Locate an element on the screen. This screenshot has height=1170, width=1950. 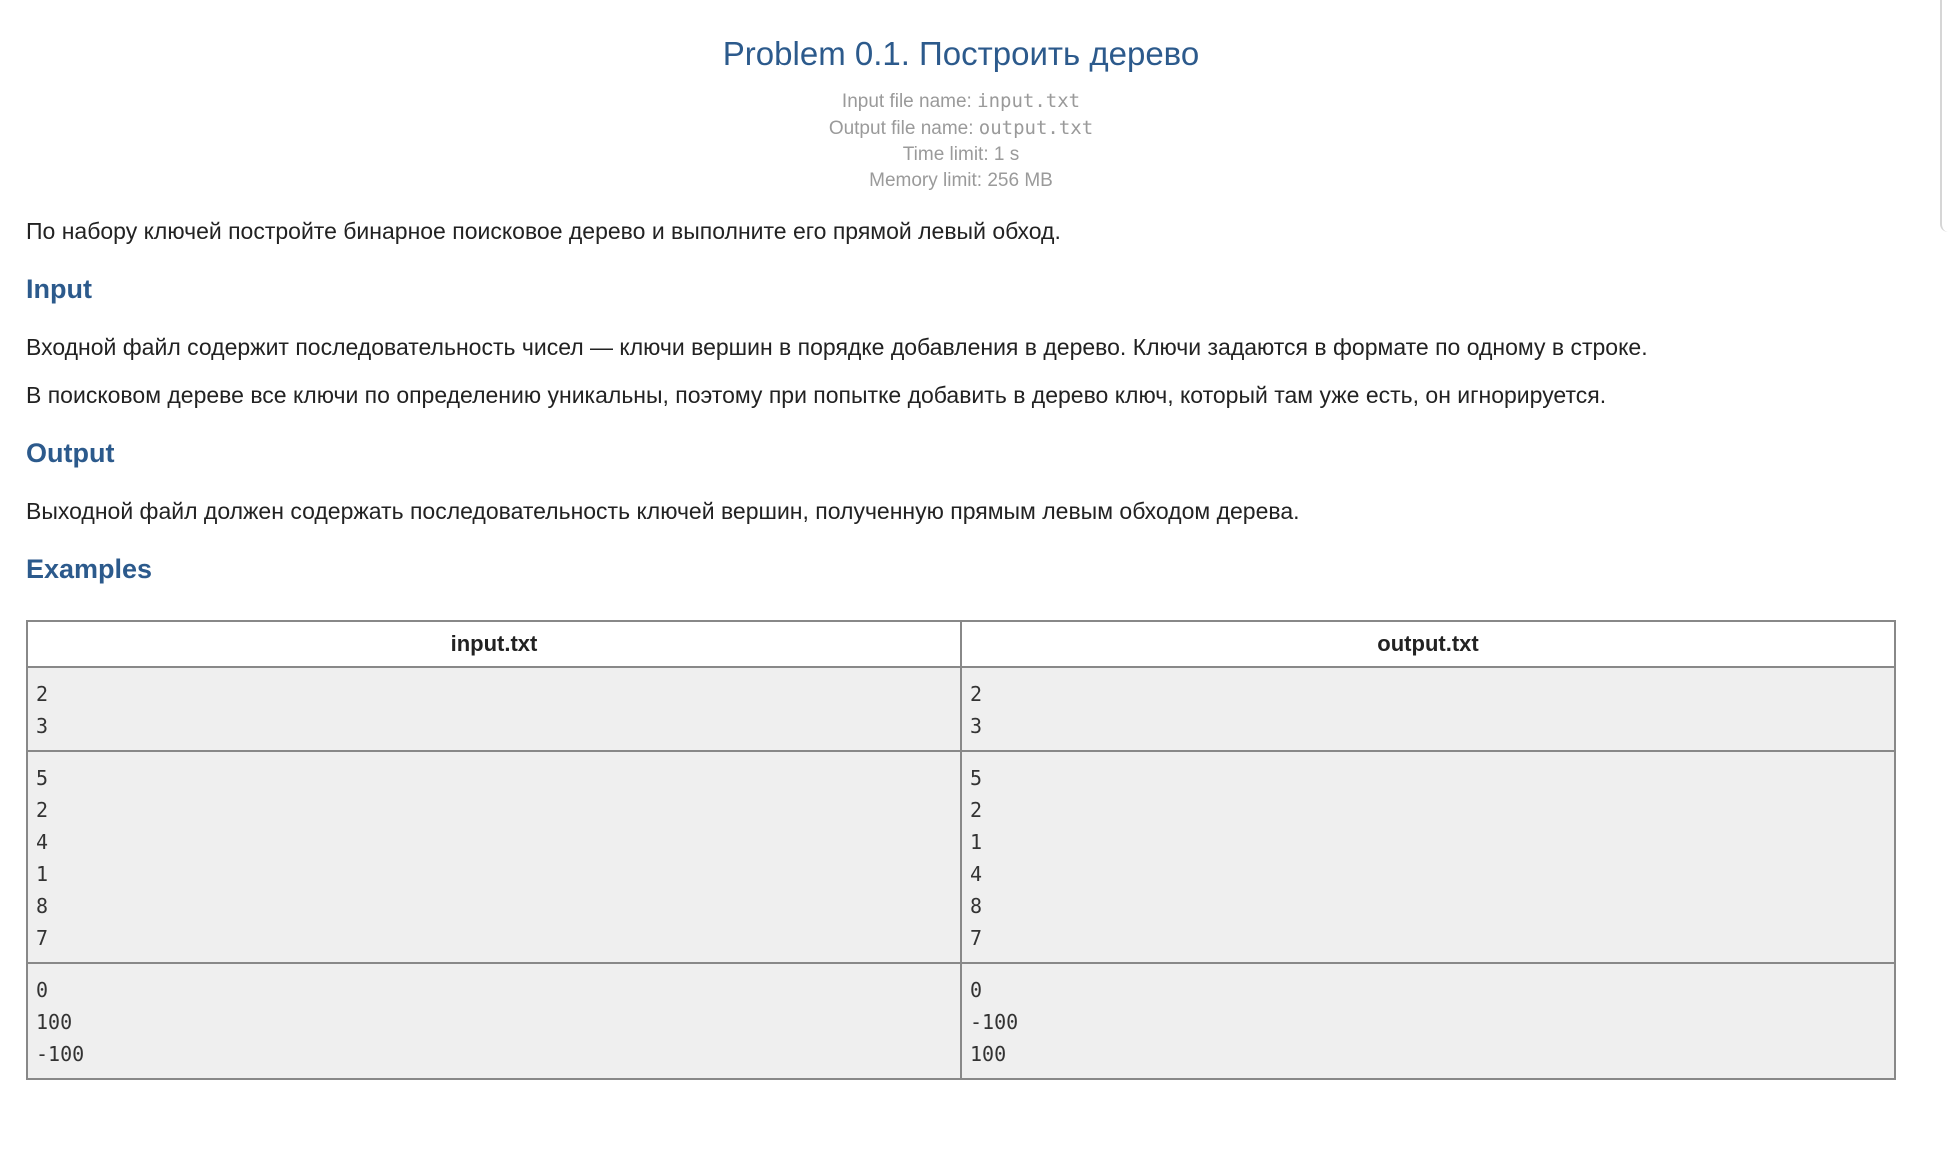
scrollbar-edge is located at coordinates (1945, 116).